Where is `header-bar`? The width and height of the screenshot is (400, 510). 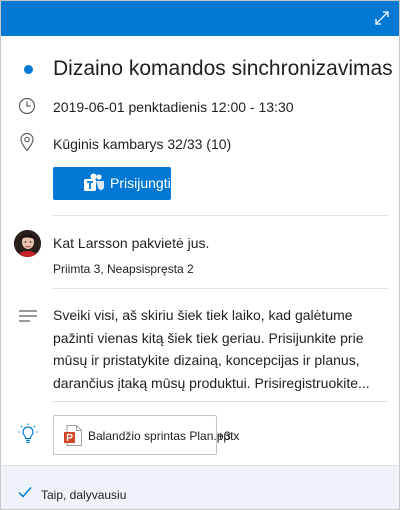 header-bar is located at coordinates (200, 18).